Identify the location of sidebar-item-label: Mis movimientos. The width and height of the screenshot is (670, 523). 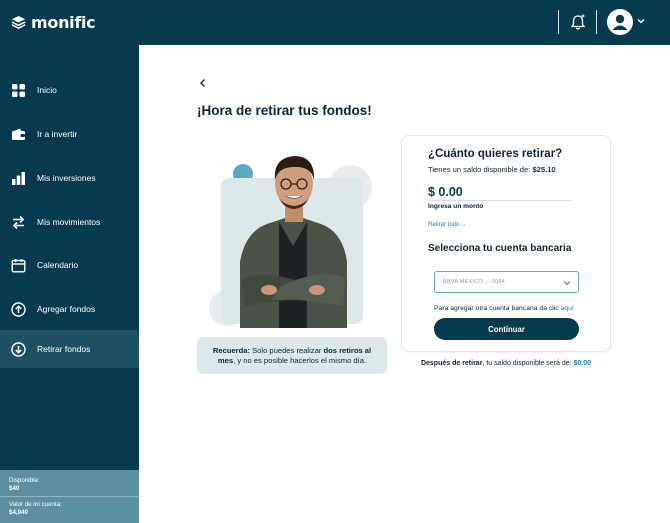
(69, 222).